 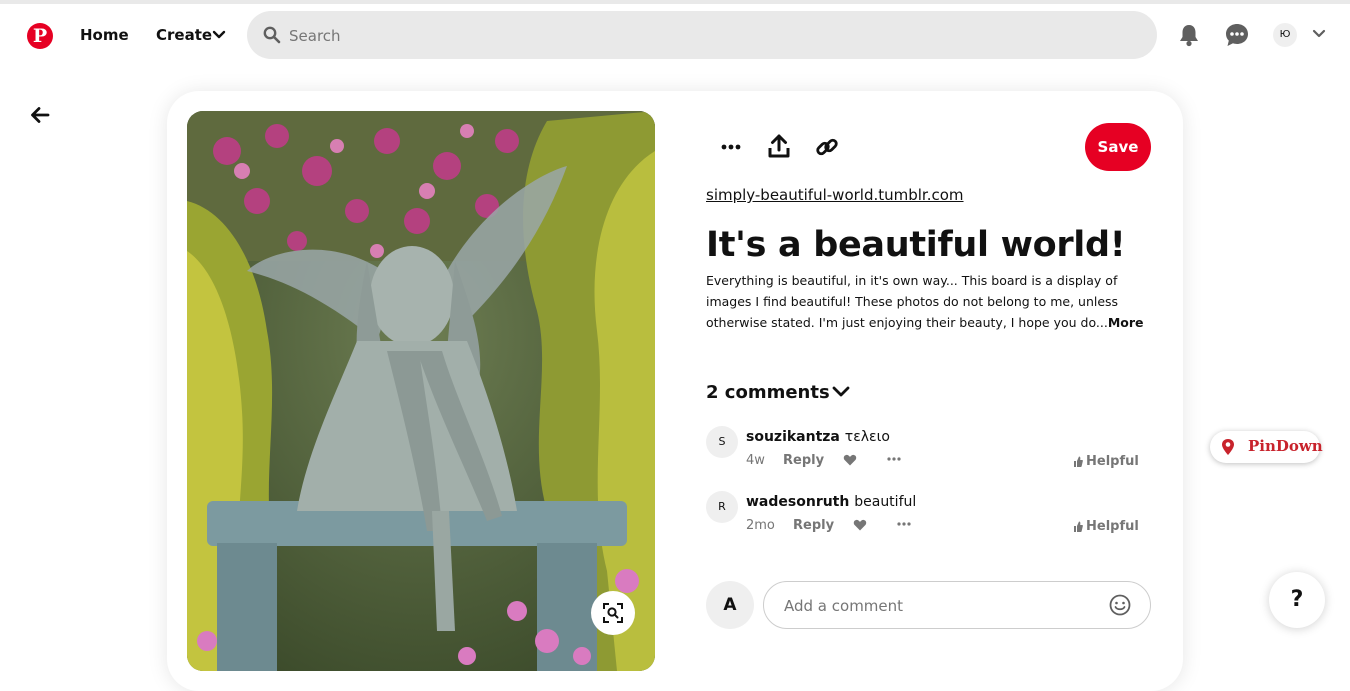 What do you see at coordinates (797, 502) in the screenshot?
I see `comment-username: wadesonruth` at bounding box center [797, 502].